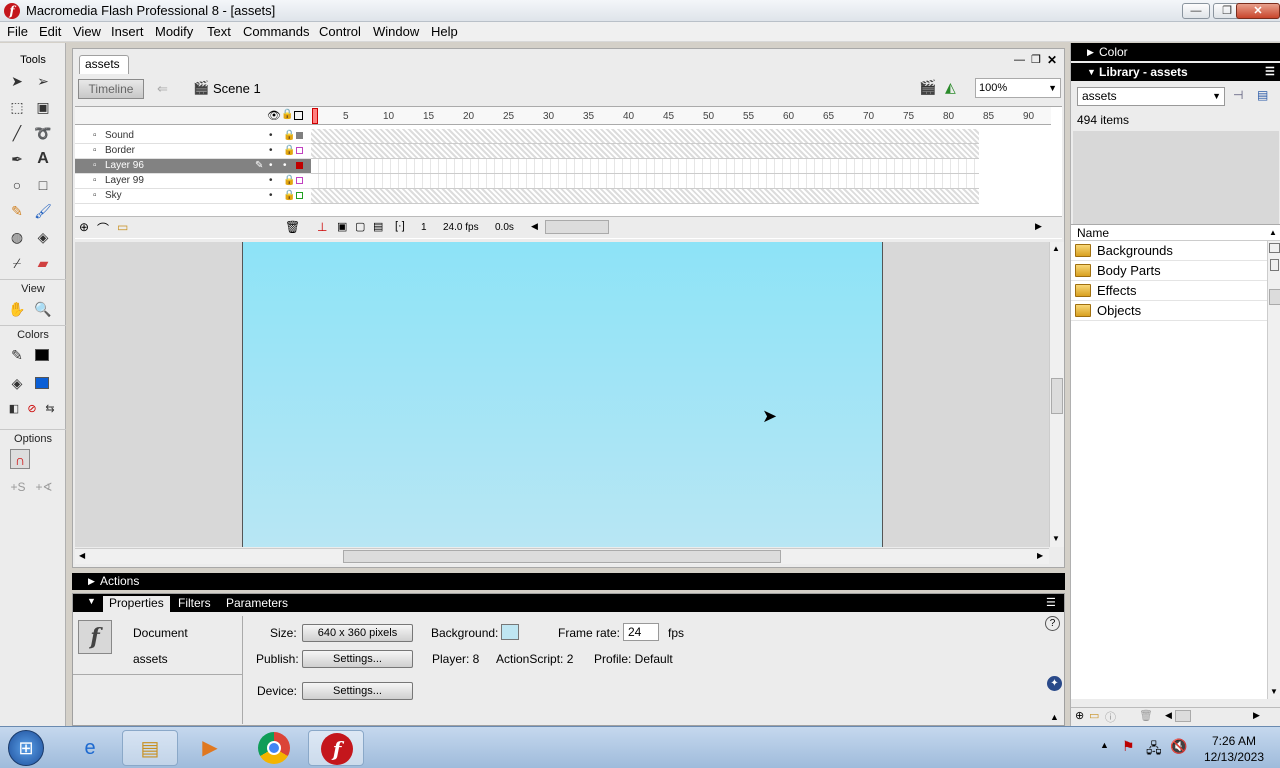 This screenshot has height=768, width=1280. What do you see at coordinates (150, 748) in the screenshot?
I see `explorer-icon: ▤` at bounding box center [150, 748].